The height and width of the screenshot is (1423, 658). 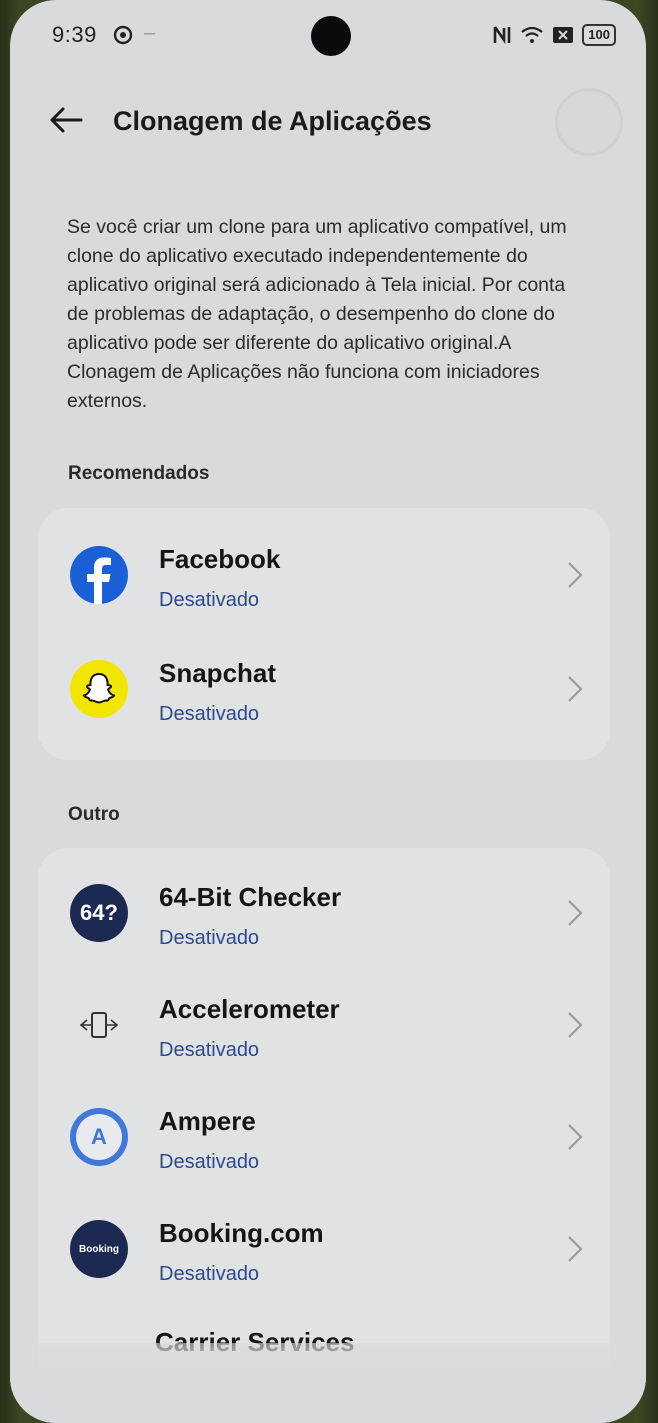 I want to click on status-icons: 100, so click(x=554, y=35).